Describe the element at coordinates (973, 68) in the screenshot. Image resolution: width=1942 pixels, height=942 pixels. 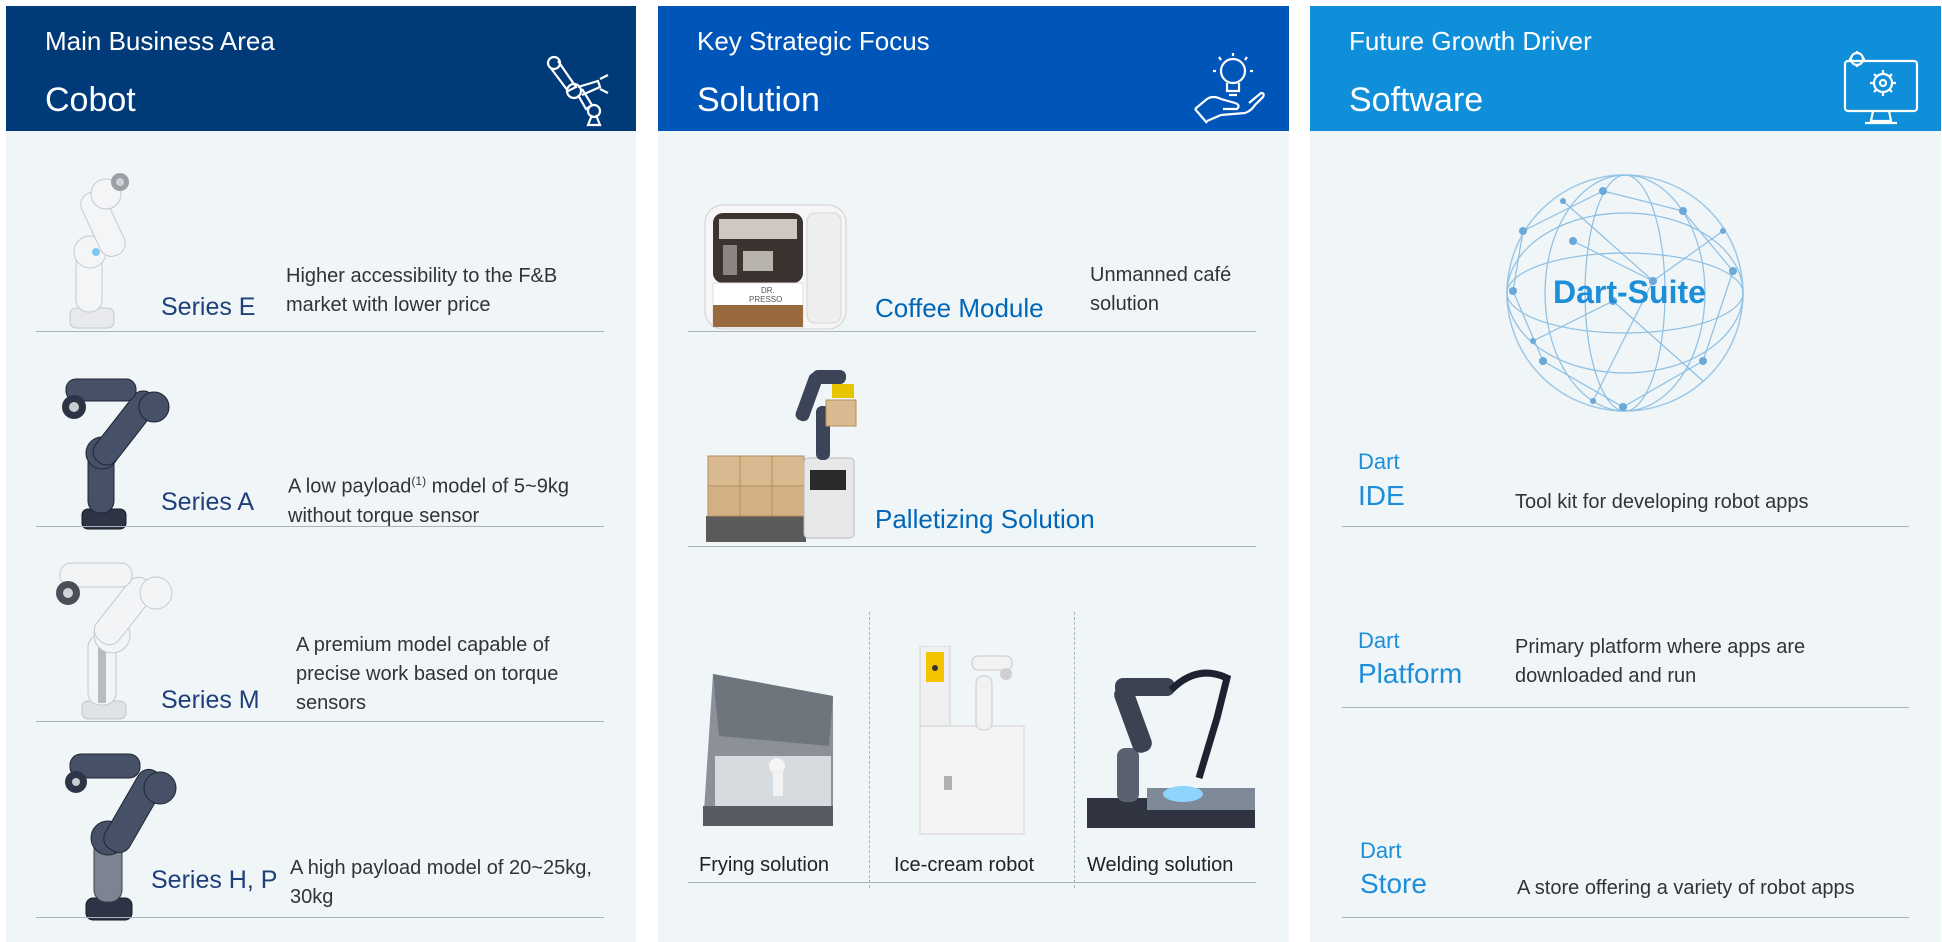
I see `solution-header: Key Strategic Focus Solution` at that location.